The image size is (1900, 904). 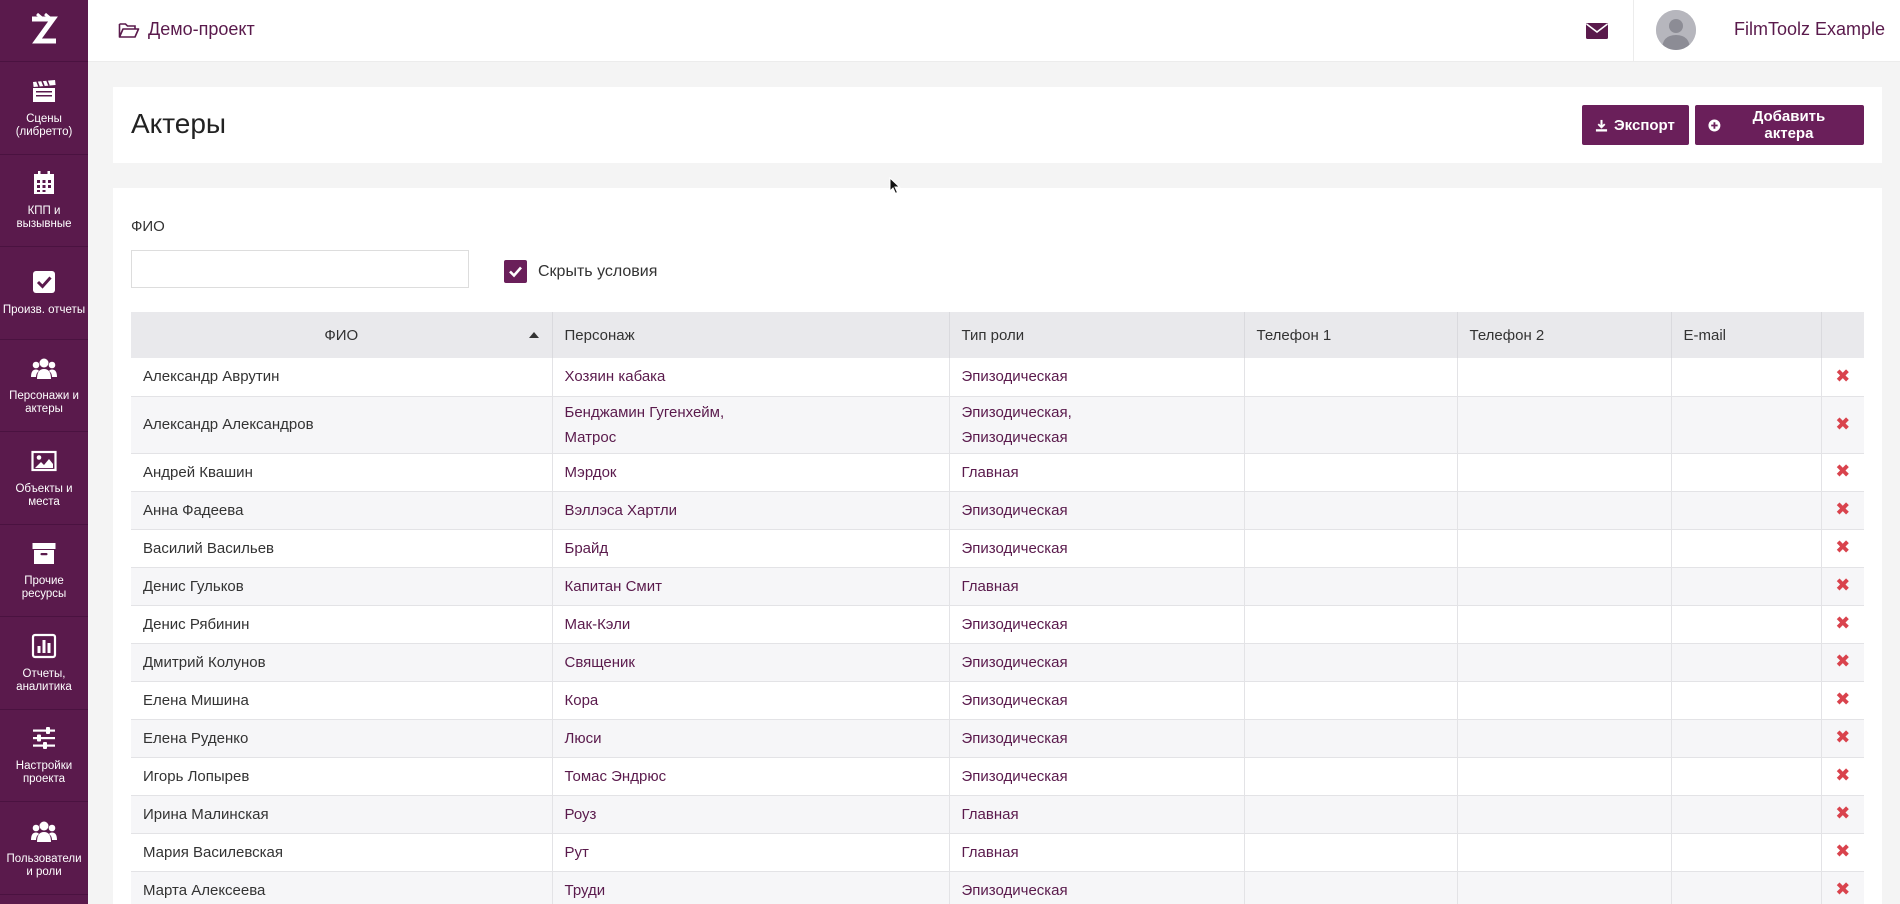 I want to click on sliders-icon, so click(x=44, y=738).